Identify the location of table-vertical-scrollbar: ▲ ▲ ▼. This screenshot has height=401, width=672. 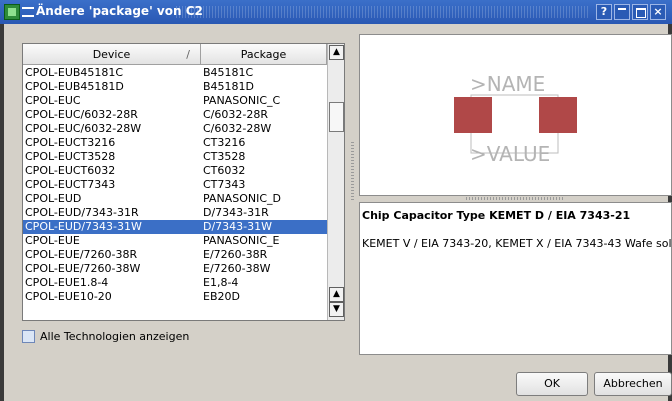
(335, 182).